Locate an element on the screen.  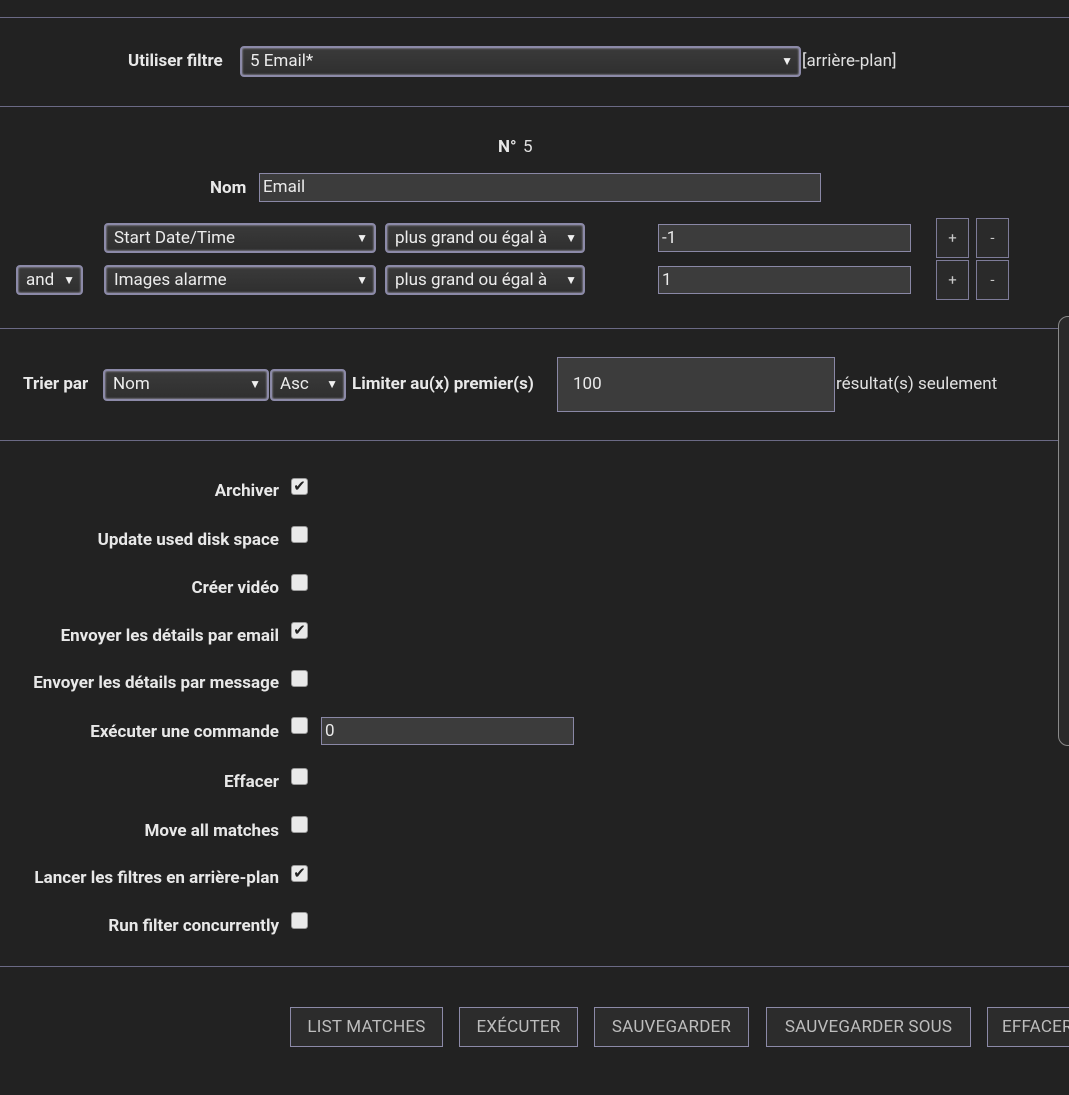
option-label: Run filter concurrently is located at coordinates (193, 926).